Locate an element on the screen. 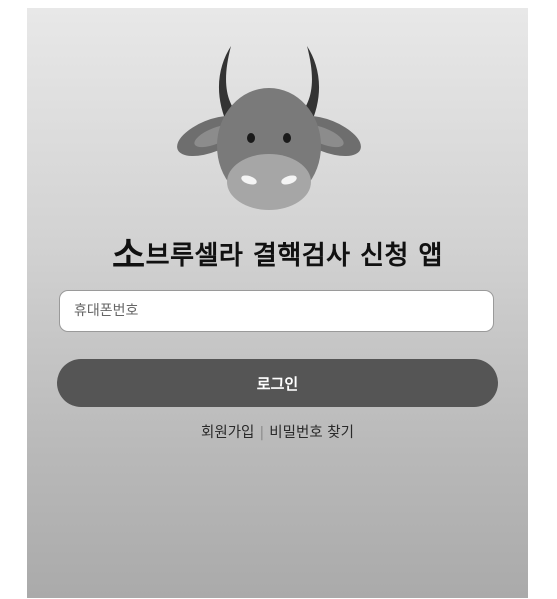 This screenshot has width=557, height=599. app-title-text: 브루셀라 결핵검사 신청 앱 is located at coordinates (294, 256).